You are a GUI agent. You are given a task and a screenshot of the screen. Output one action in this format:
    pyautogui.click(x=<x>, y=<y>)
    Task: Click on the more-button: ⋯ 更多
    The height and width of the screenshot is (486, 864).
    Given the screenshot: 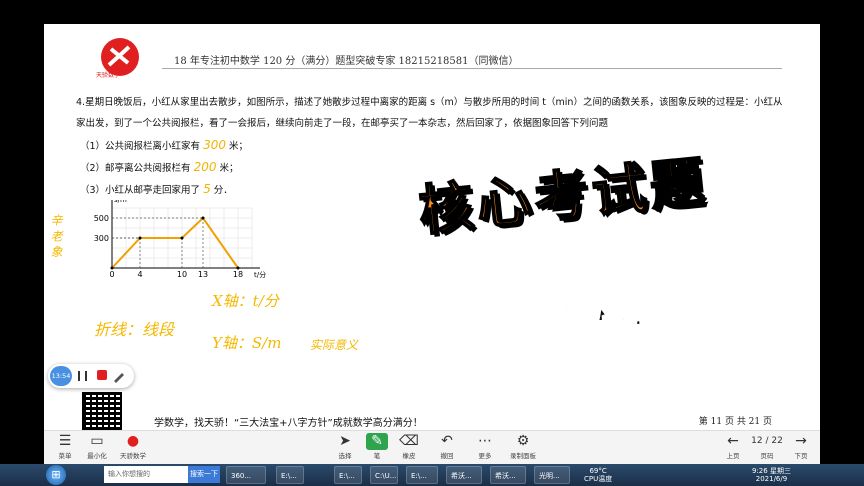 What is the action you would take?
    pyautogui.click(x=485, y=446)
    